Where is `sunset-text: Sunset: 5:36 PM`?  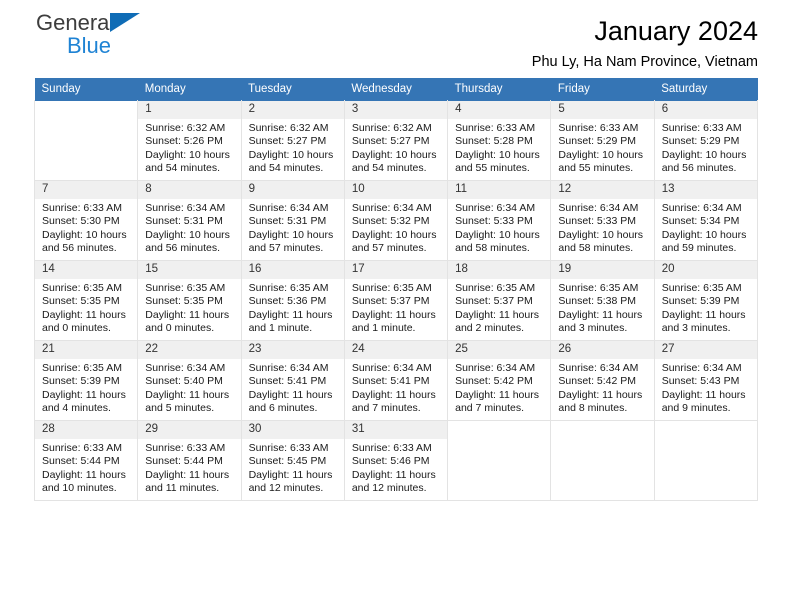
sunset-text: Sunset: 5:36 PM is located at coordinates (287, 301).